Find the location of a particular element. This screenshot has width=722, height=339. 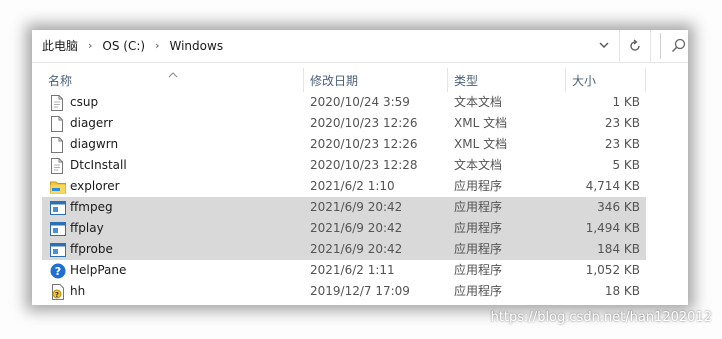

file-size: 4,714 KB is located at coordinates (612, 186).